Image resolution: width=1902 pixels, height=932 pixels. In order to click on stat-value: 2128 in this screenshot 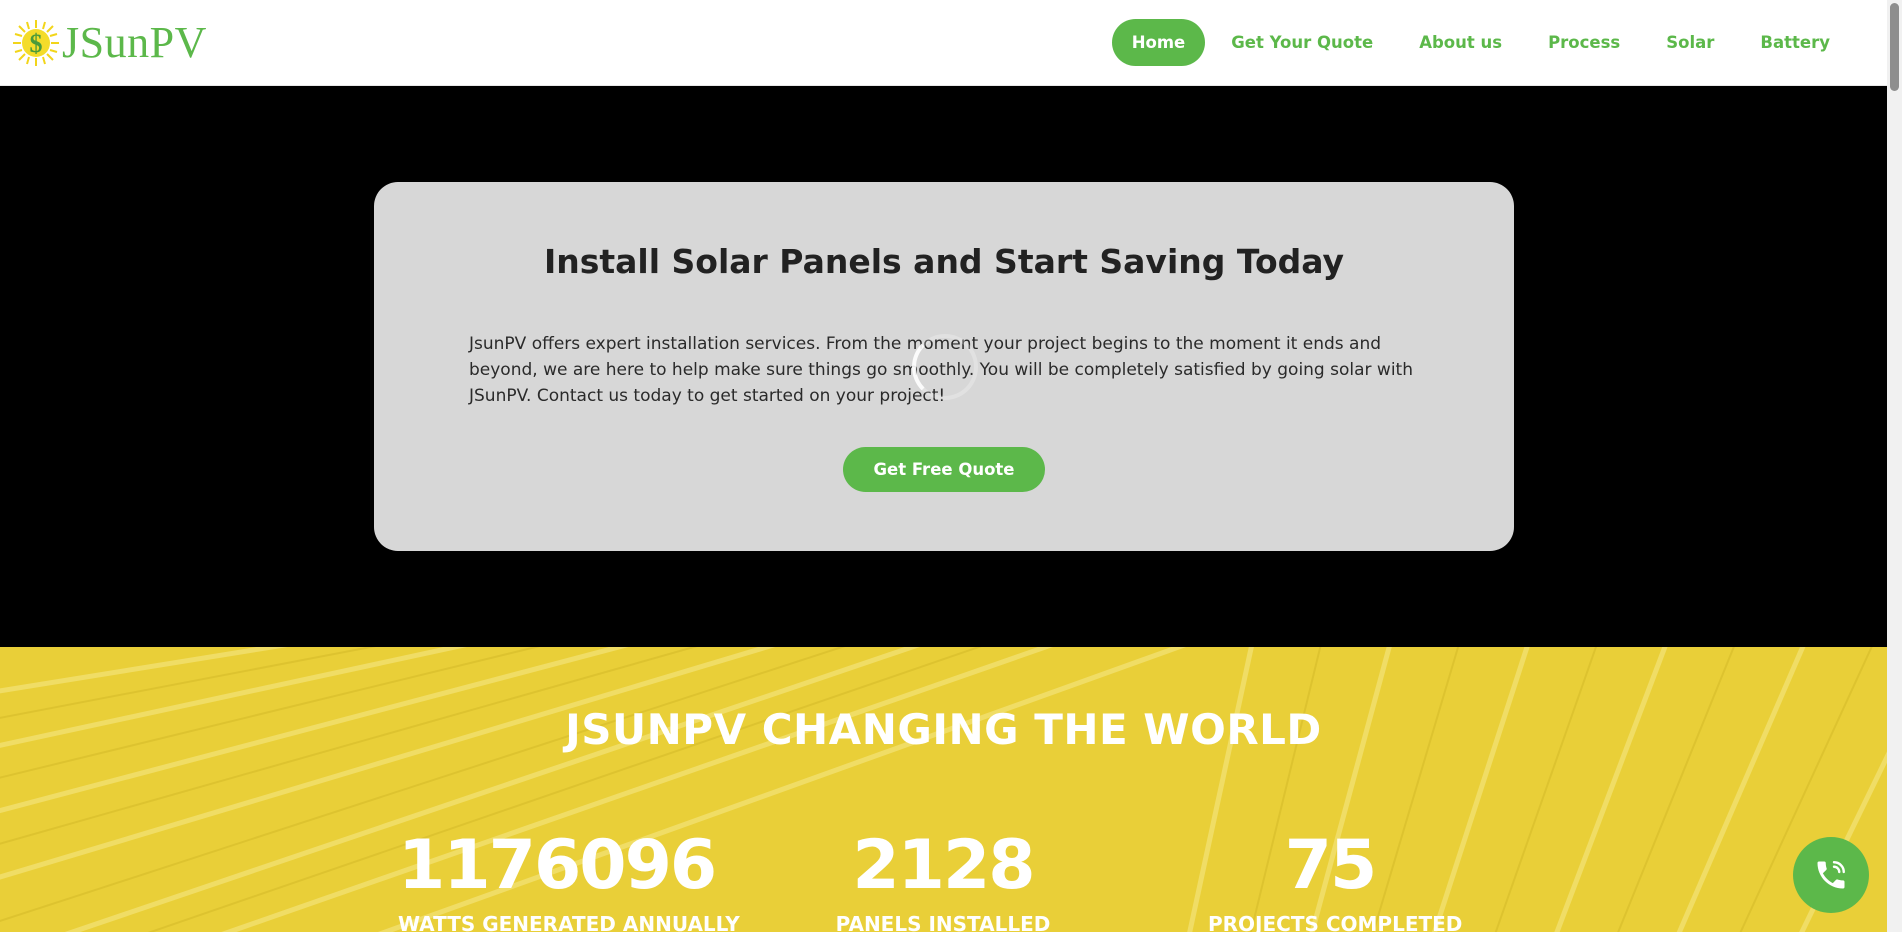, I will do `click(943, 865)`.